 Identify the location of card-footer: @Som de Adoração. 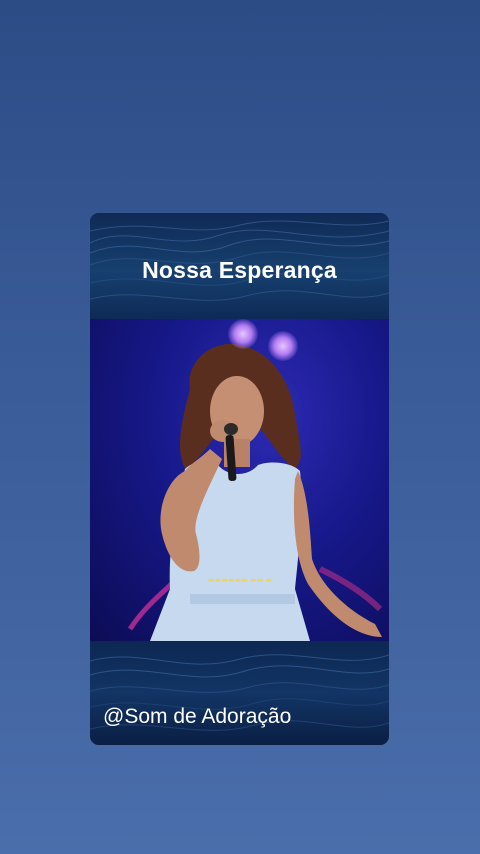
(239, 693).